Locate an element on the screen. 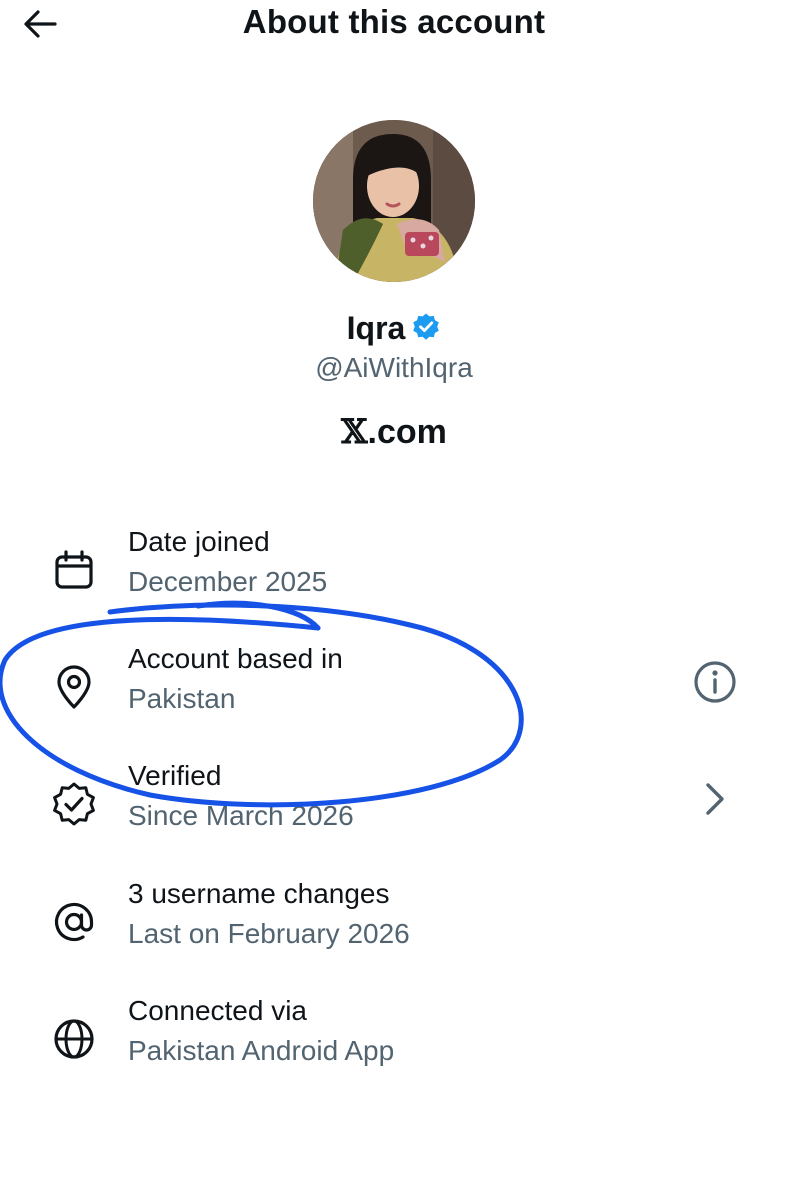  display-name-row: Iqra is located at coordinates (394, 329).